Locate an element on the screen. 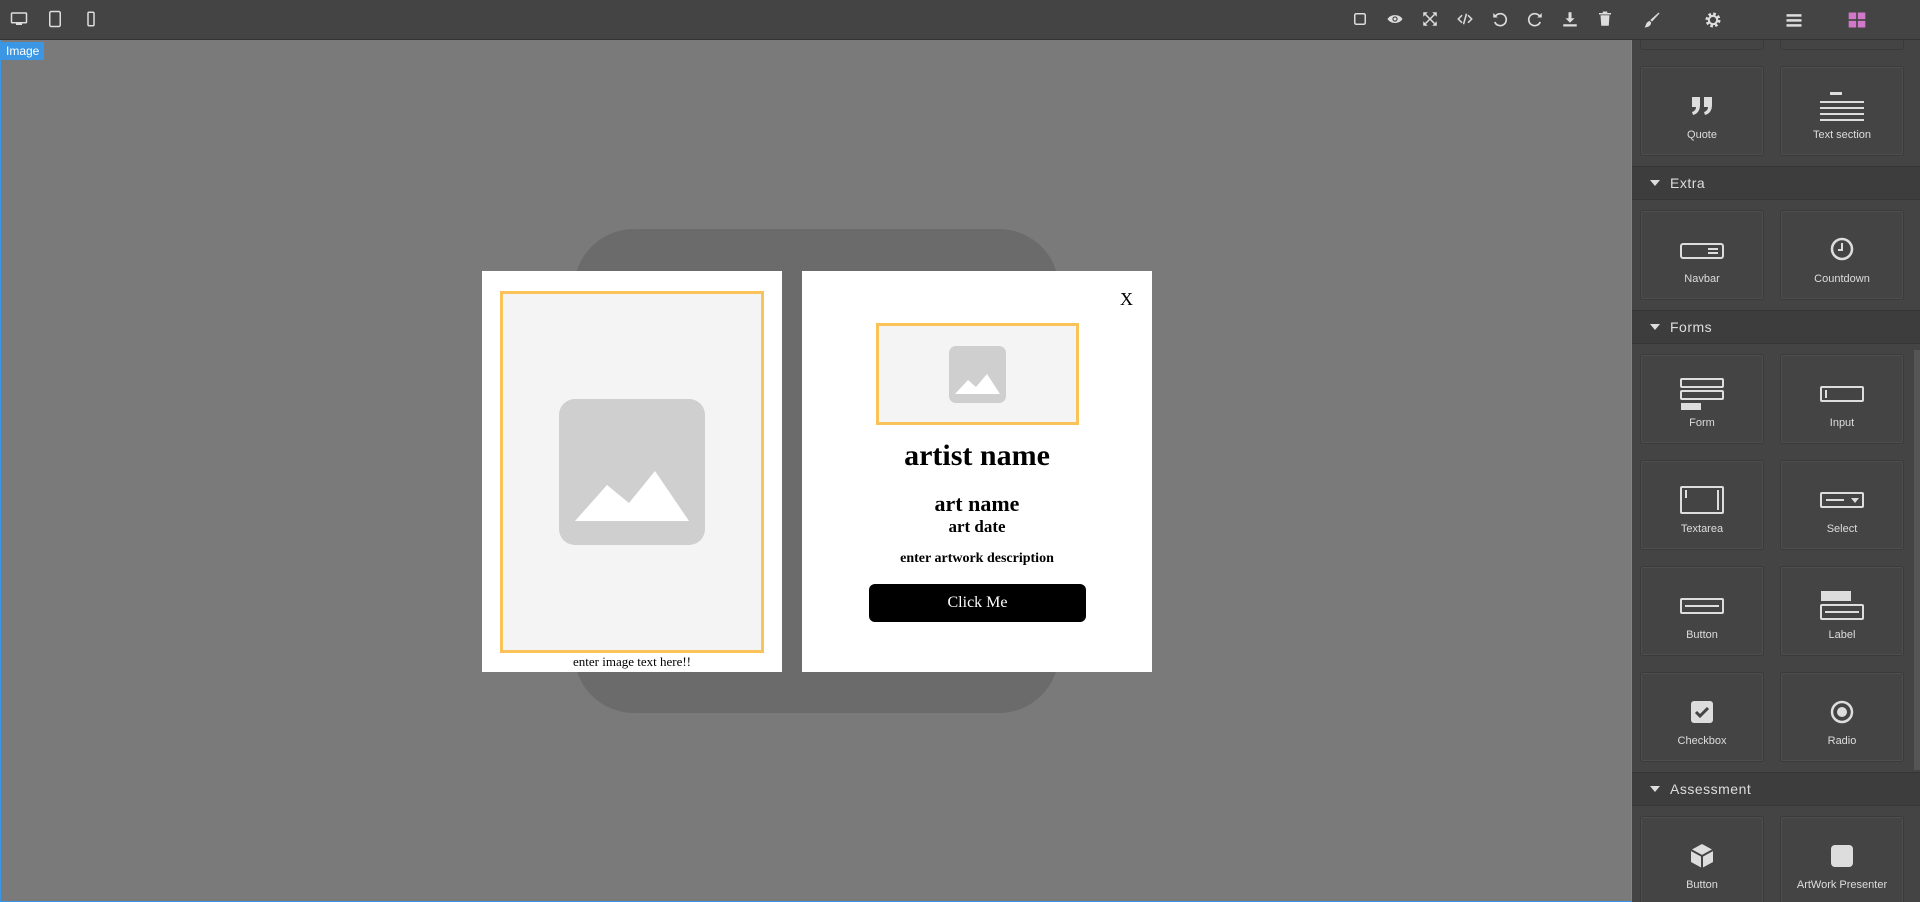 This screenshot has height=902, width=1920. block-textarea: Textarea is located at coordinates (1702, 505).